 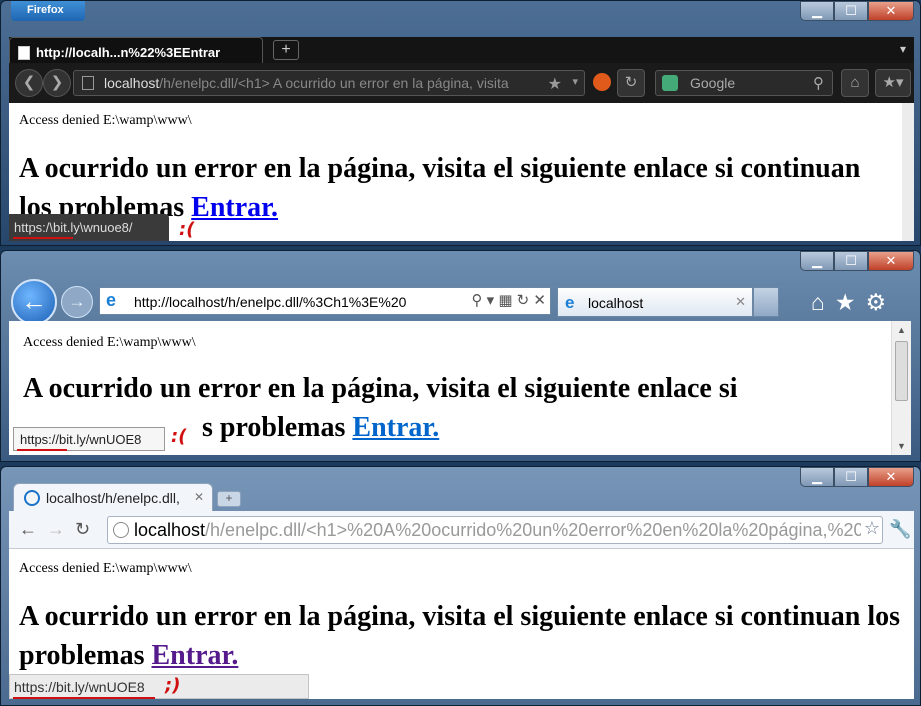 What do you see at coordinates (602, 82) in the screenshot?
I see `addon-icon` at bounding box center [602, 82].